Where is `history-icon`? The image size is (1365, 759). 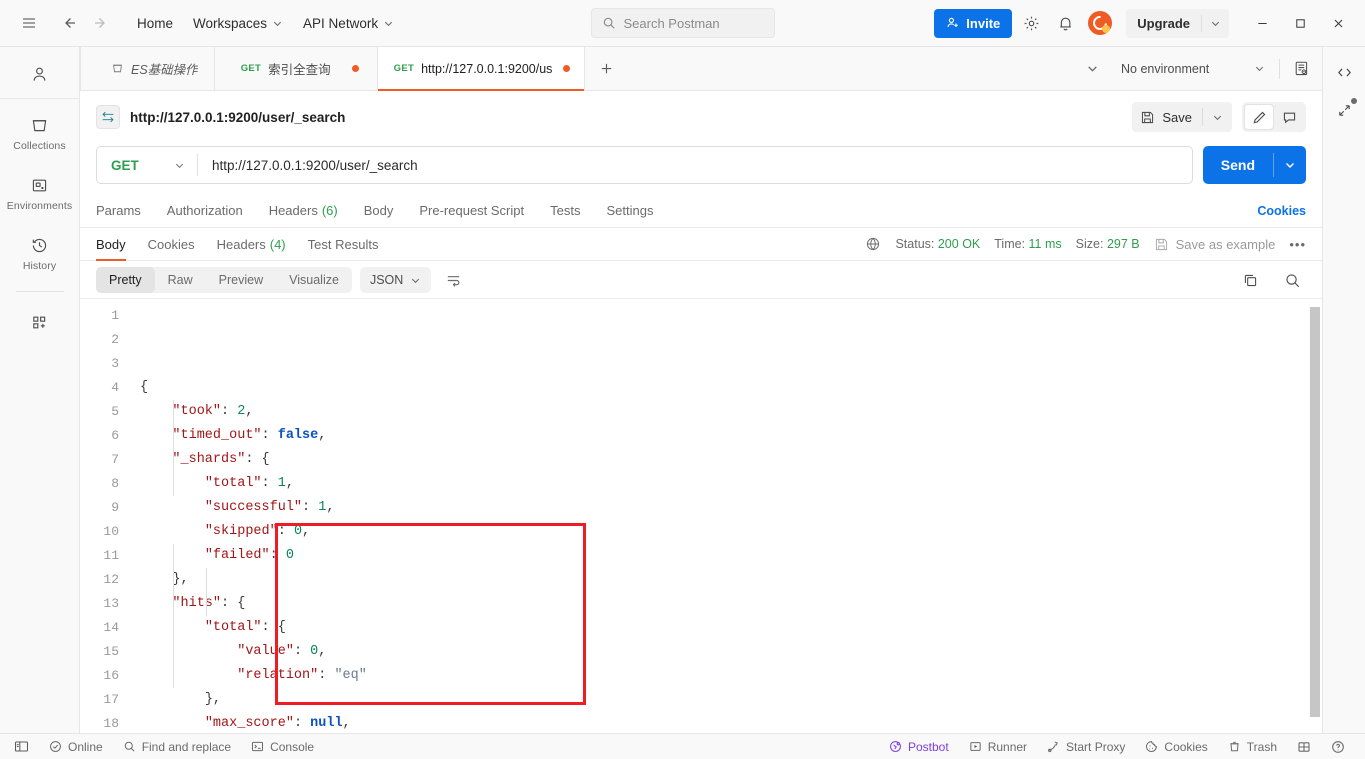 history-icon is located at coordinates (39, 245).